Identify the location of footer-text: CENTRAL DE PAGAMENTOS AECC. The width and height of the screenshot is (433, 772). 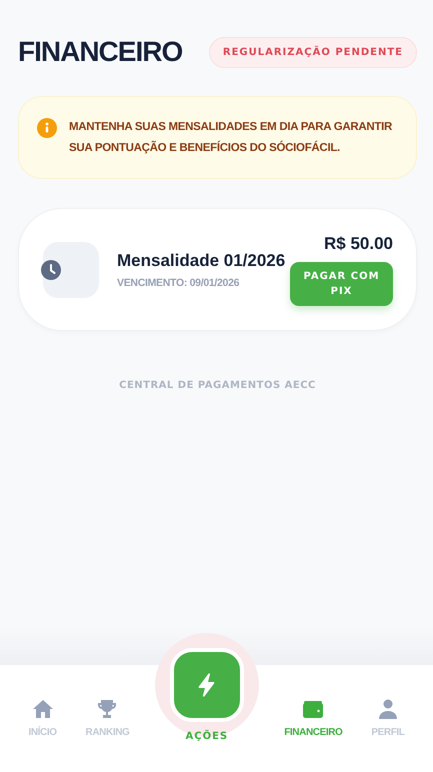
(217, 385).